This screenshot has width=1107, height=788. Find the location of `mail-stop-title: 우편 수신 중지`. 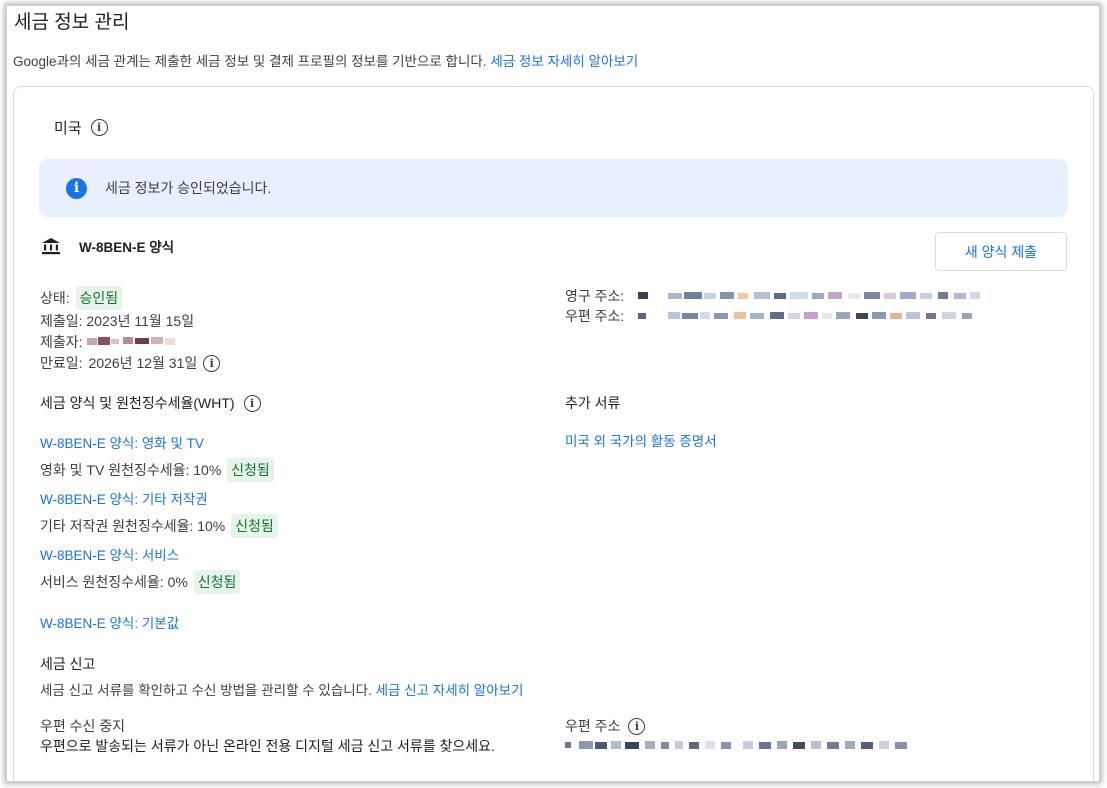

mail-stop-title: 우편 수신 중지 is located at coordinates (83, 726).